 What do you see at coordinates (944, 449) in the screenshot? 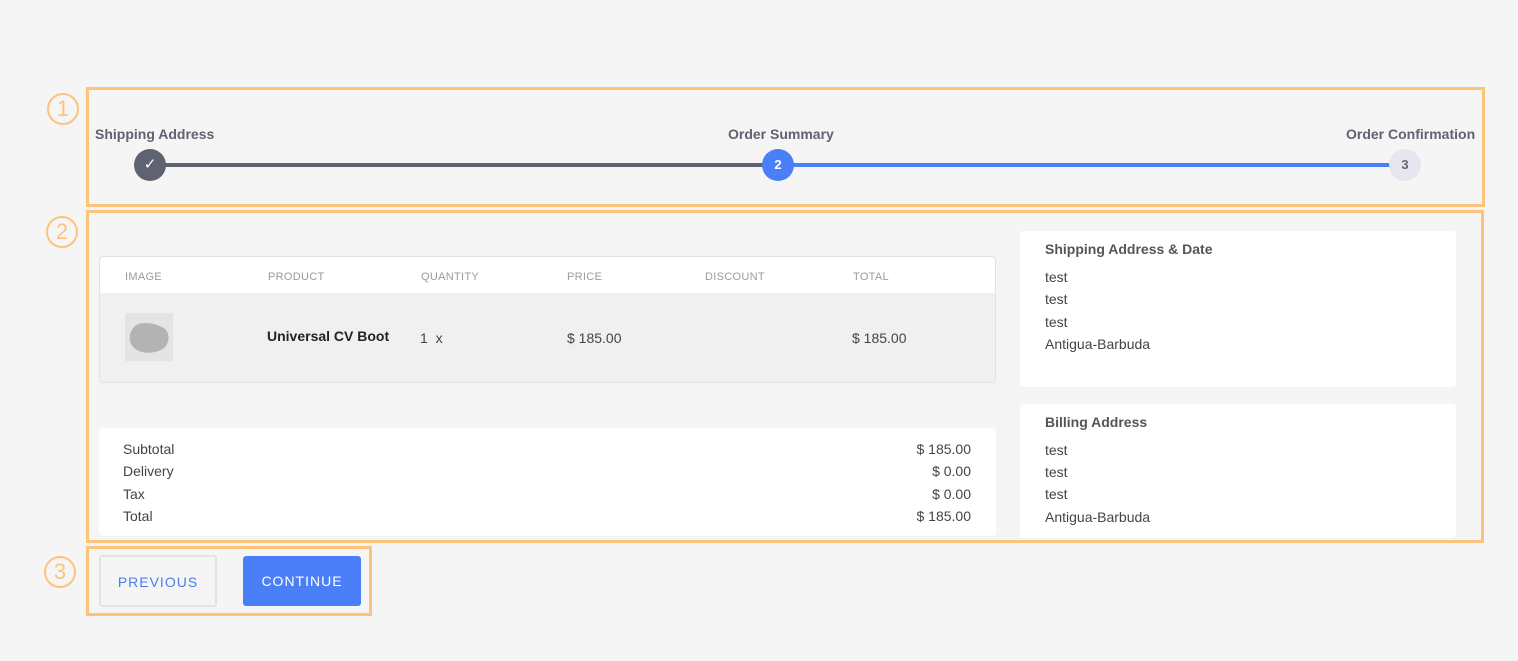
I see `subtotal-value: $ 185.00` at bounding box center [944, 449].